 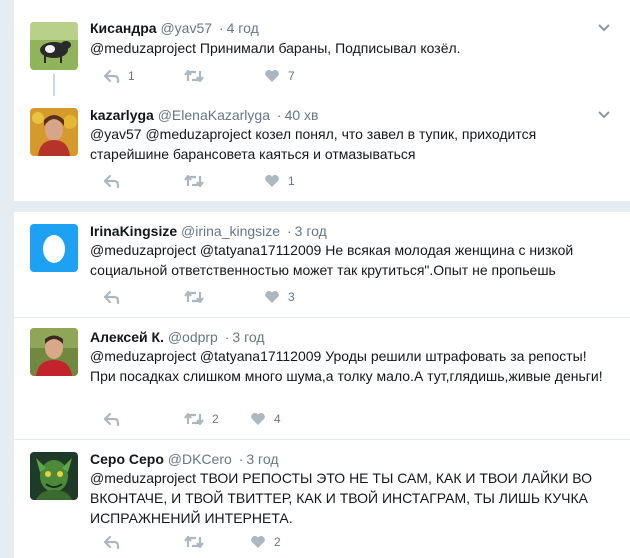 I want to click on tweet-header: IrinaKingsize @irina_kingsize · 3 год, so click(x=208, y=231).